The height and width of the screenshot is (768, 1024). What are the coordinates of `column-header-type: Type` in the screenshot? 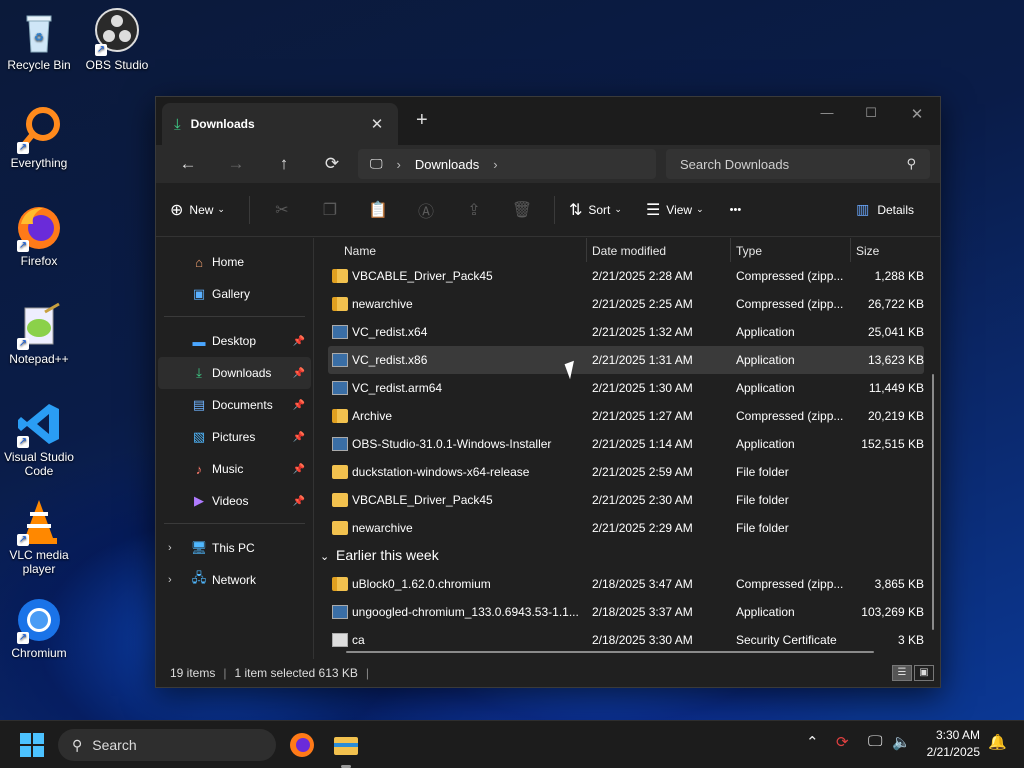 It's located at (749, 251).